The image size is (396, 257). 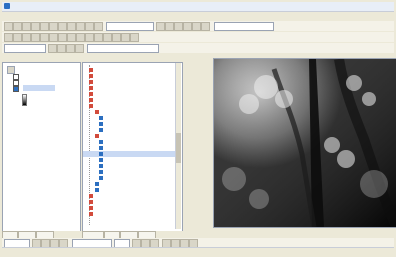 I want to click on select-features-icon, so click(x=80, y=37).